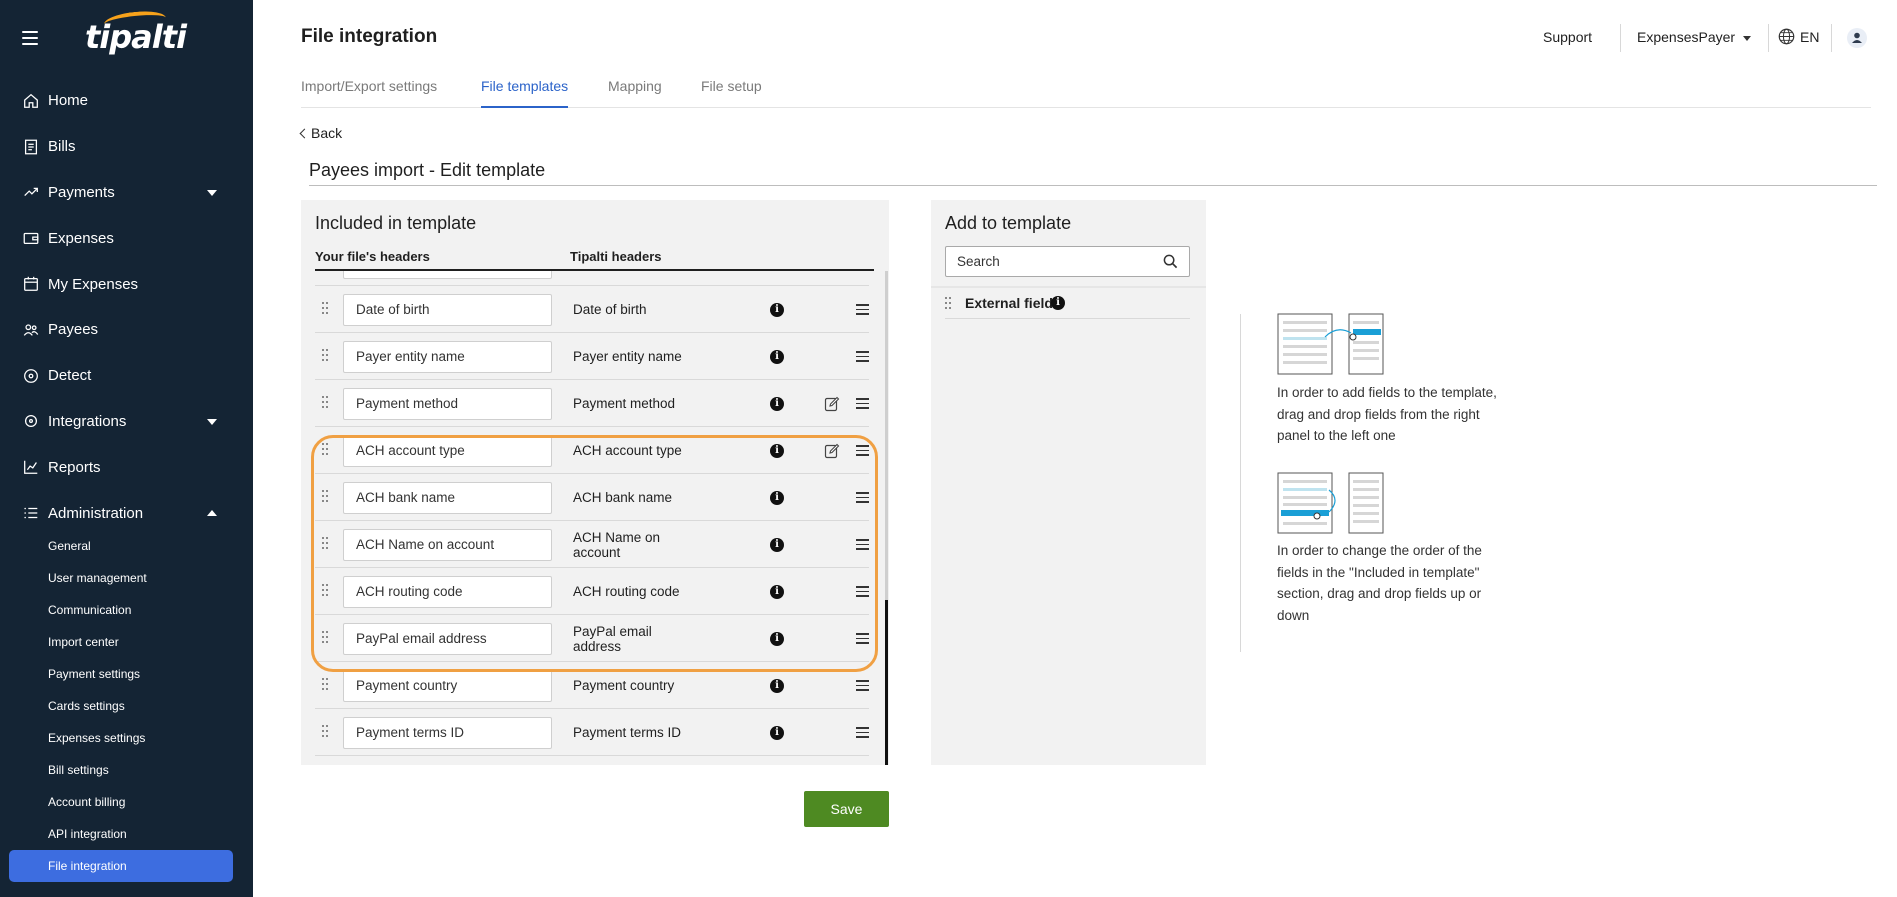  I want to click on tab-import-export-settings: Import/Export settings, so click(369, 93).